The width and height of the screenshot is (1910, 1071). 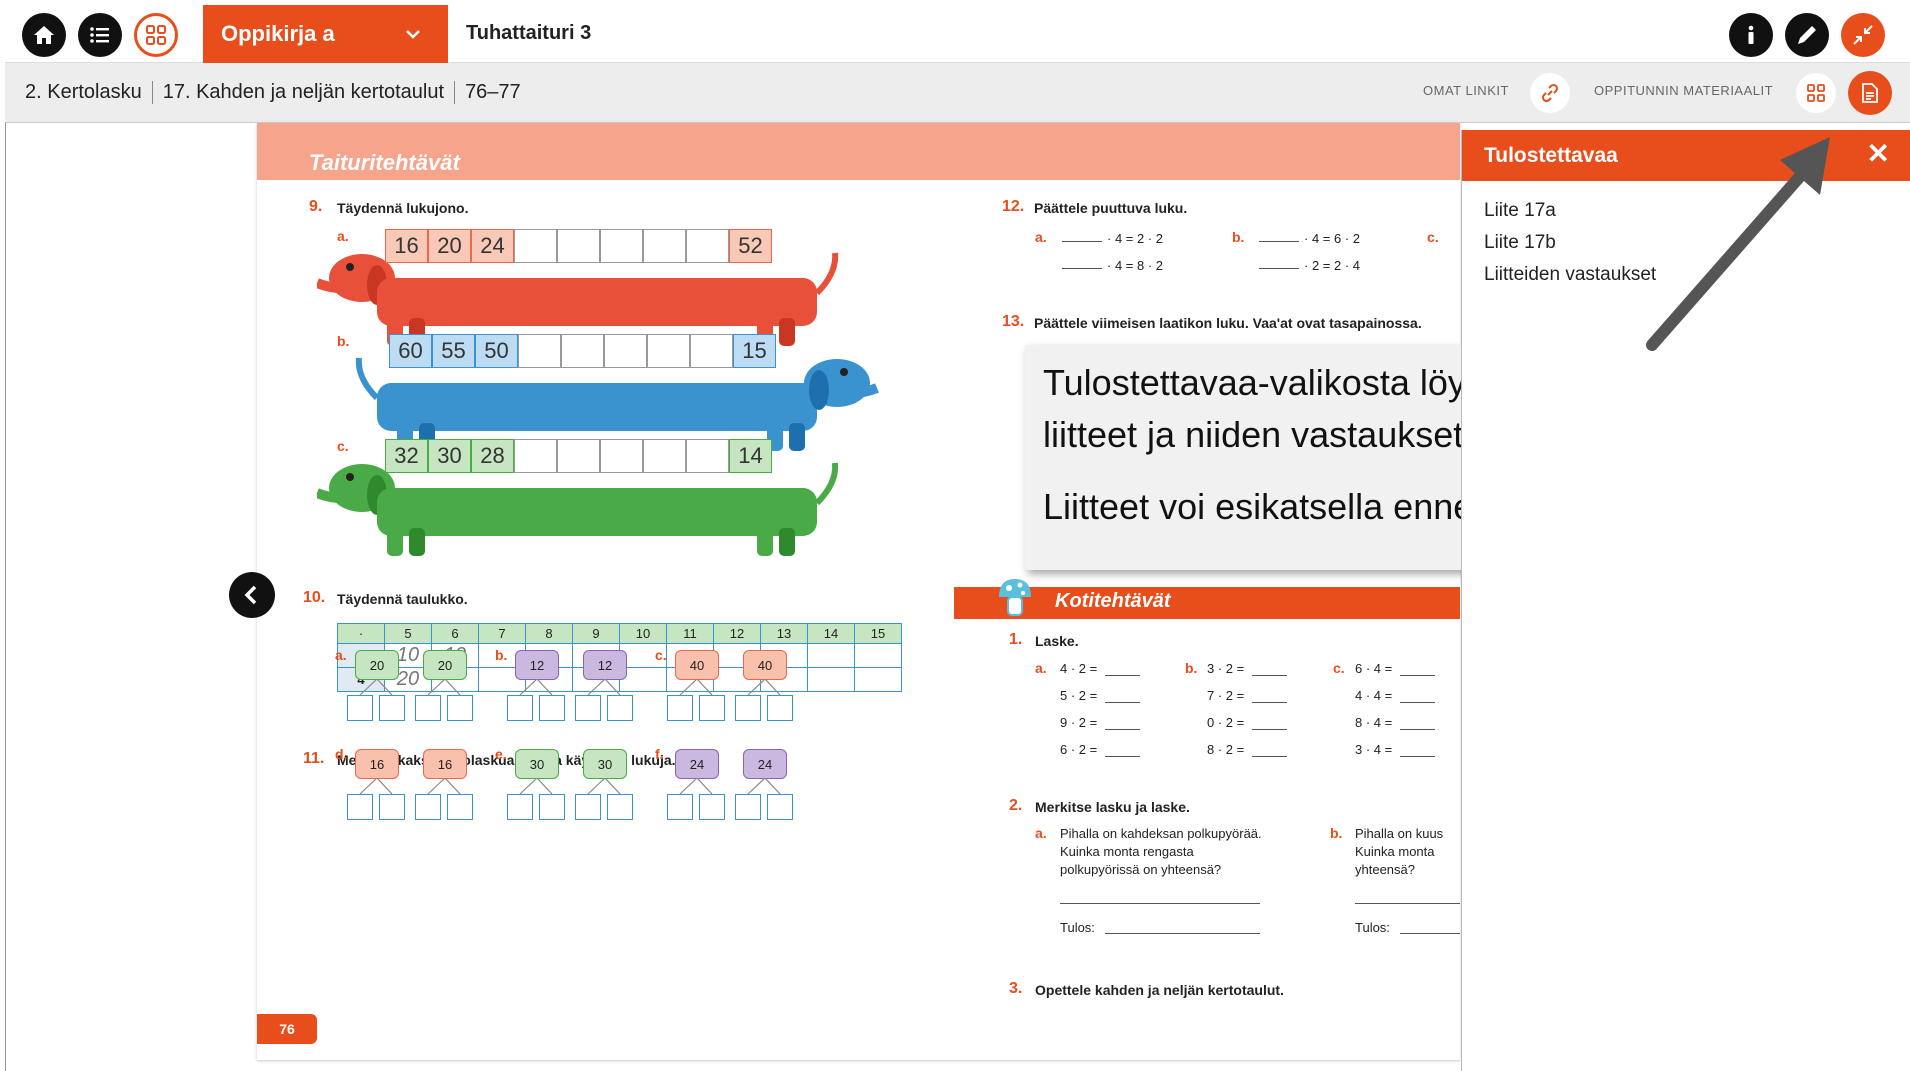 I want to click on sequence-cell: 55, so click(x=453, y=351).